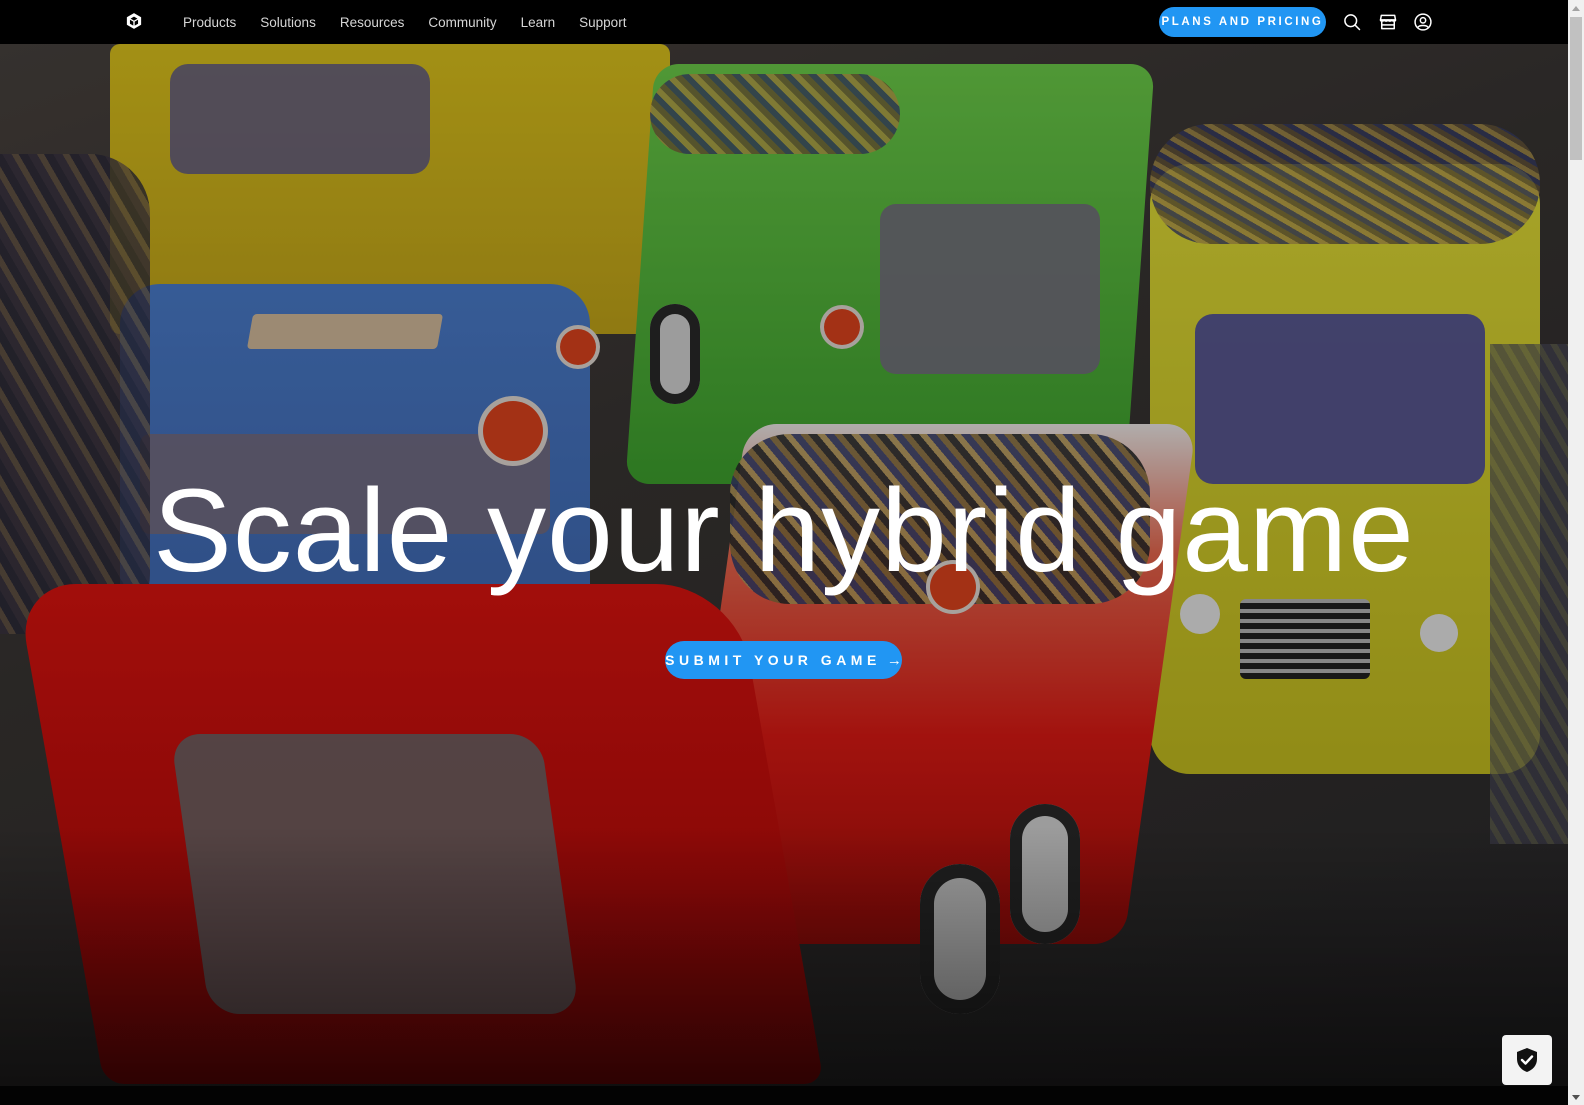 The width and height of the screenshot is (1584, 1105). Describe the element at coordinates (372, 22) in the screenshot. I see `nav-link-resources: Resources` at that location.